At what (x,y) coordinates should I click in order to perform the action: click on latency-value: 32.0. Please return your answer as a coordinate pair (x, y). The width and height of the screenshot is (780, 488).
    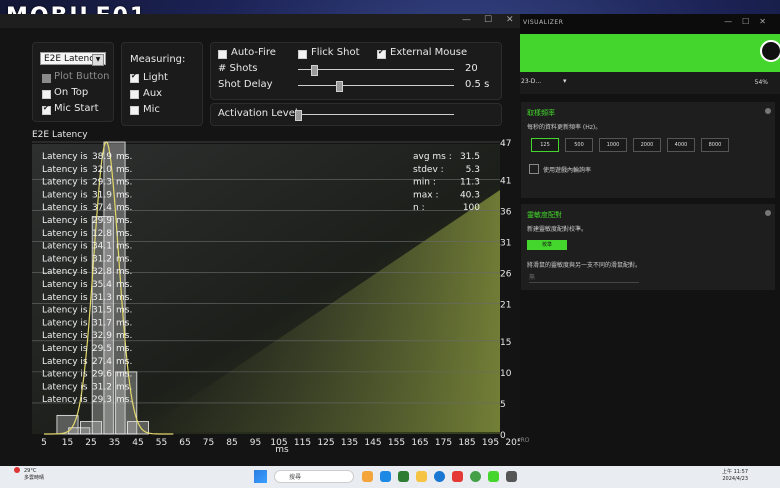
    Looking at the image, I should click on (102, 170).